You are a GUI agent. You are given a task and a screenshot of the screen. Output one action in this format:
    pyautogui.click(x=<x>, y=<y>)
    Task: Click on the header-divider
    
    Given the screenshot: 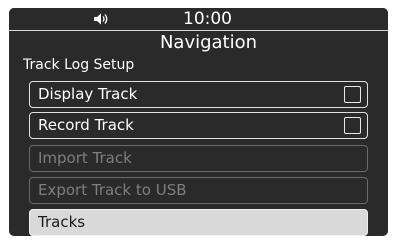 What is the action you would take?
    pyautogui.click(x=198, y=30)
    